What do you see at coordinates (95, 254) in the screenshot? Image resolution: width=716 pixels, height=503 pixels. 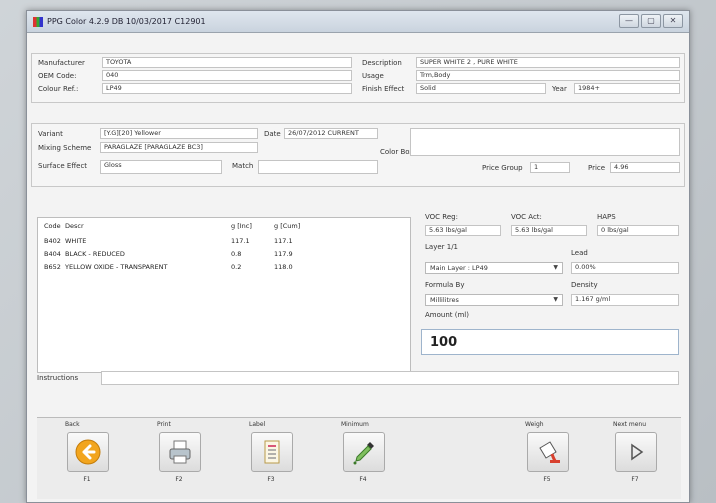 I see `cell-descr: BLACK - REDUCED` at bounding box center [95, 254].